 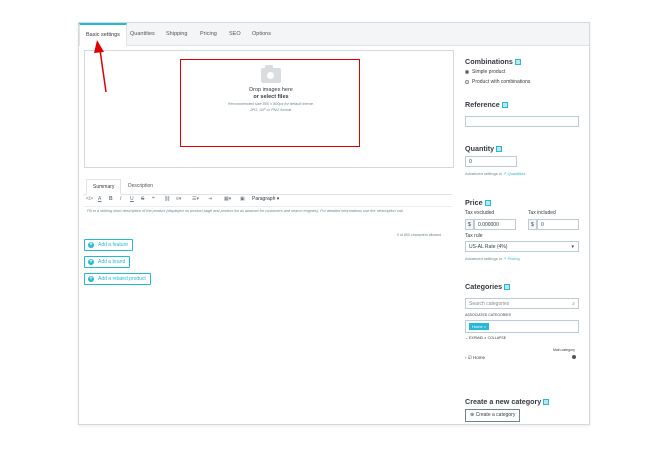 I want to click on category-tree-item-home: › ☑ Home, so click(x=475, y=358).